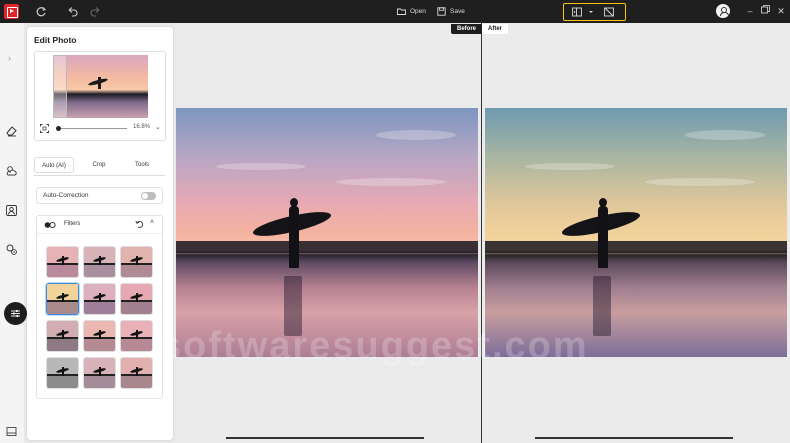 This screenshot has height=443, width=790. Describe the element at coordinates (11, 11) in the screenshot. I see `app-logo-icon` at that location.